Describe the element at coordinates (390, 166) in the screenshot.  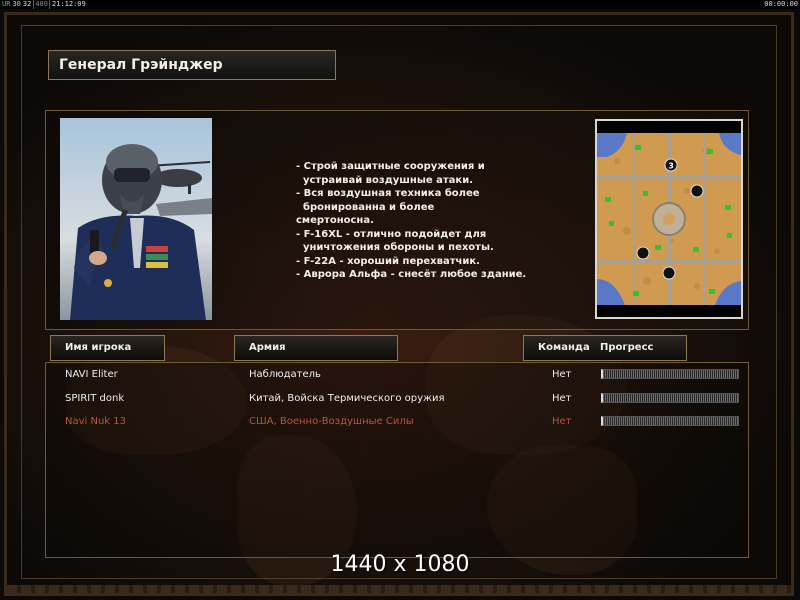
I see `description-line: - Строй защитные сооружения и` at that location.